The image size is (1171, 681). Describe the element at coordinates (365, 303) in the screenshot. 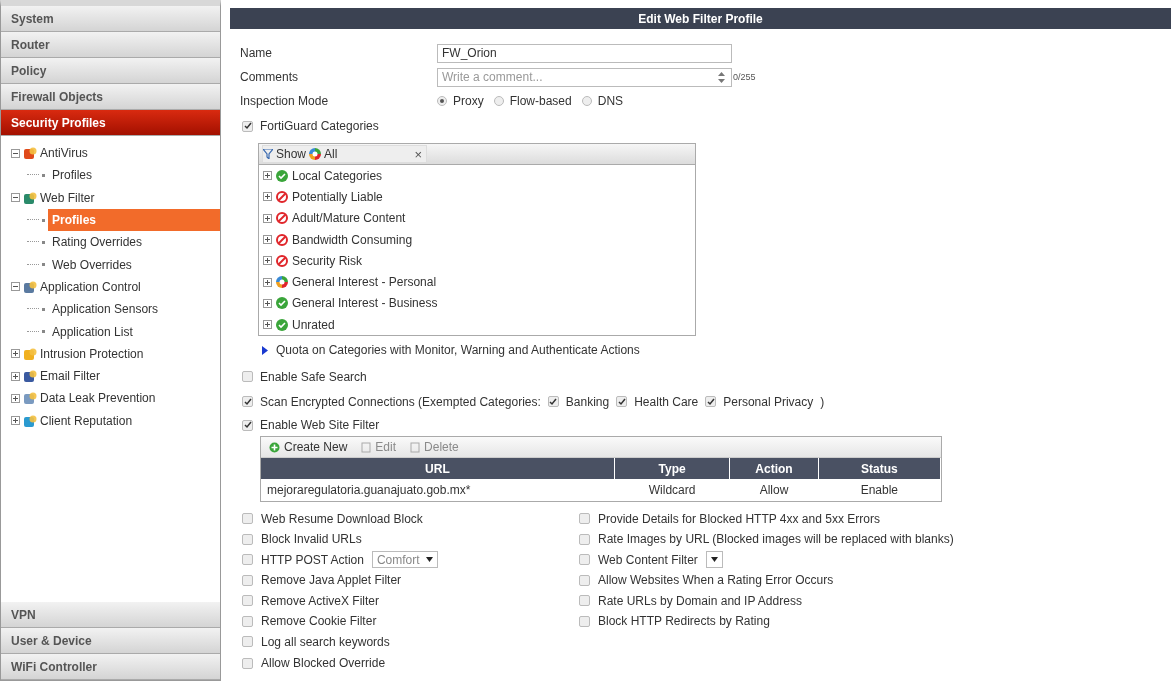

I see `category-label: General Interest - Business` at that location.